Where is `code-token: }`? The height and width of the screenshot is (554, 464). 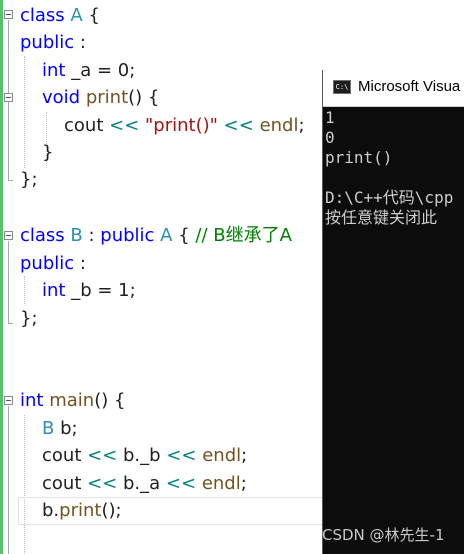
code-token: } is located at coordinates (48, 152).